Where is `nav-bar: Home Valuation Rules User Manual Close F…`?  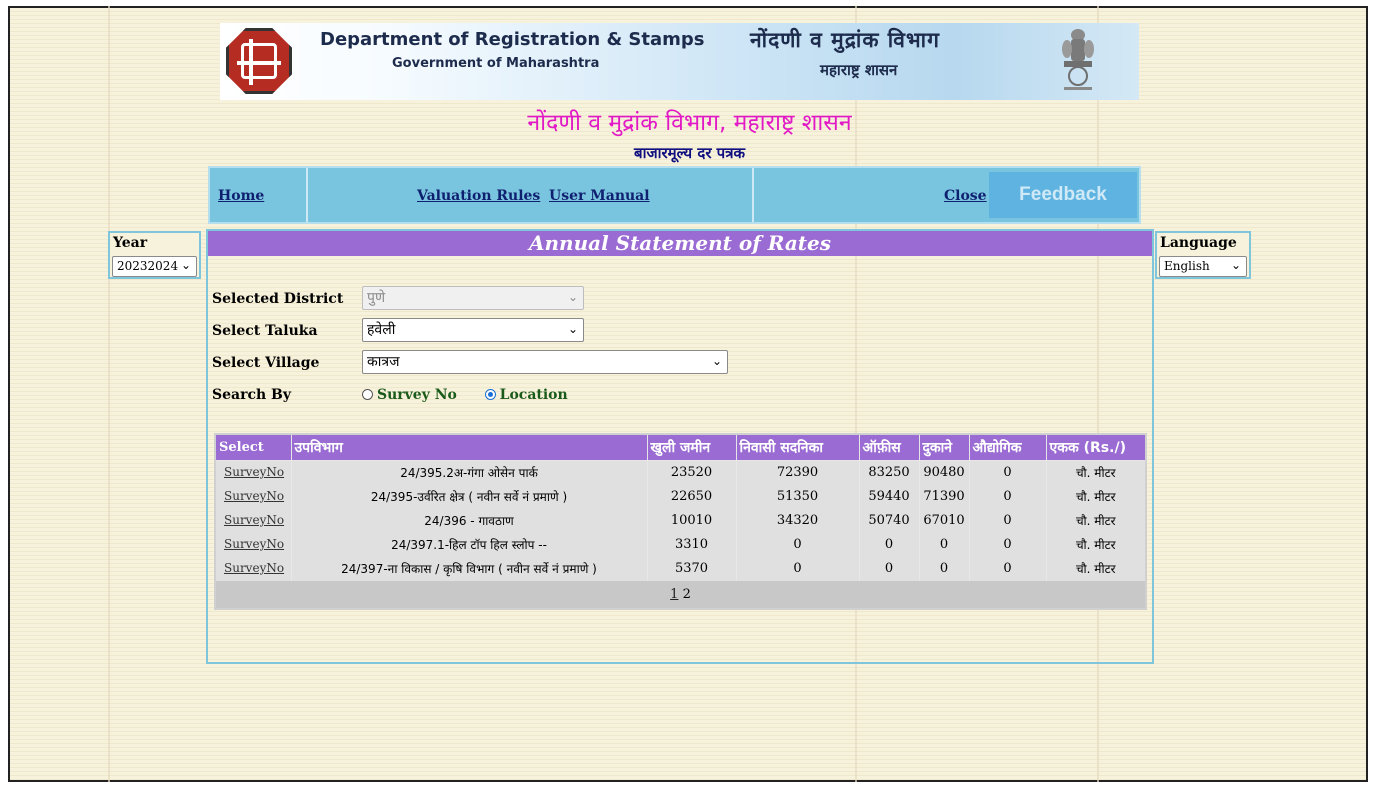
nav-bar: Home Valuation Rules User Manual Close F… is located at coordinates (674, 195).